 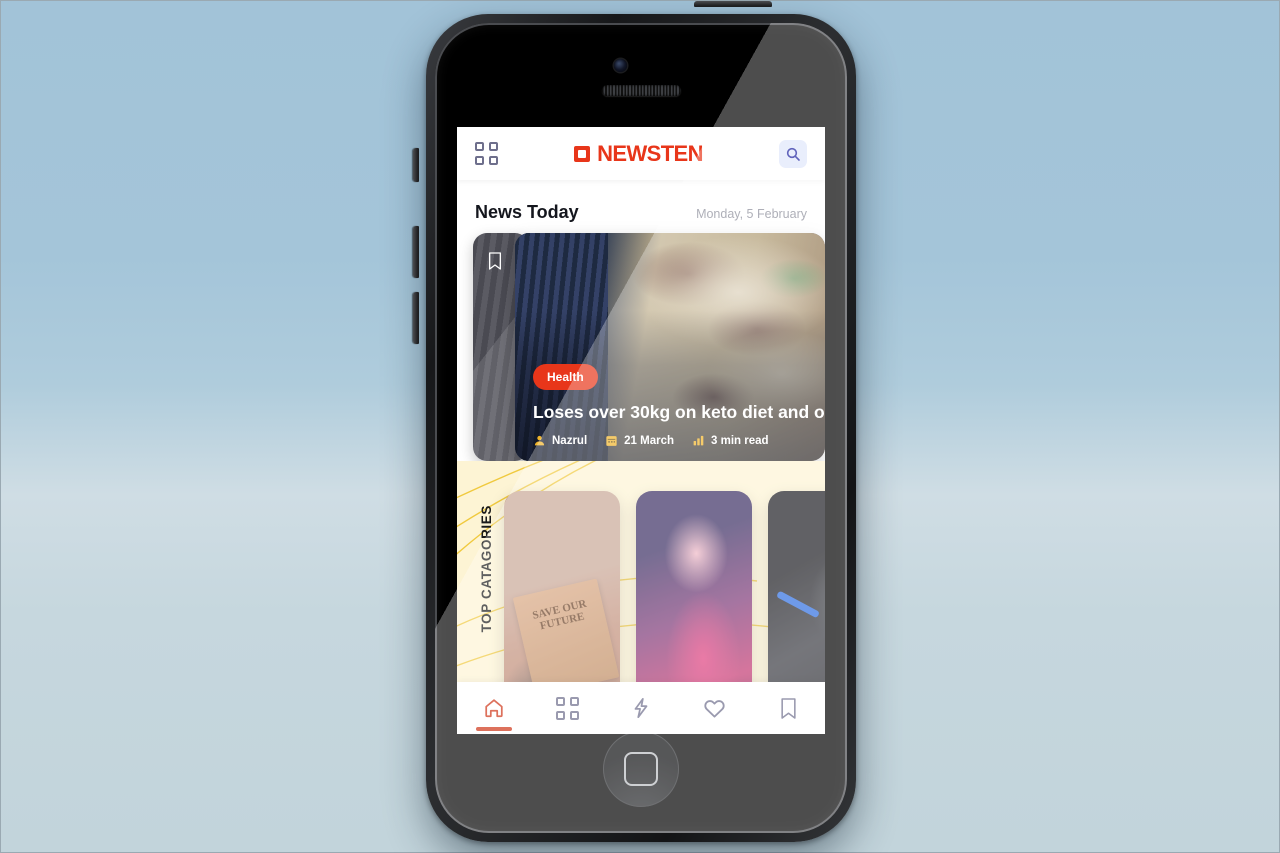 What do you see at coordinates (650, 153) in the screenshot?
I see `logo-text: NEWSTEN` at bounding box center [650, 153].